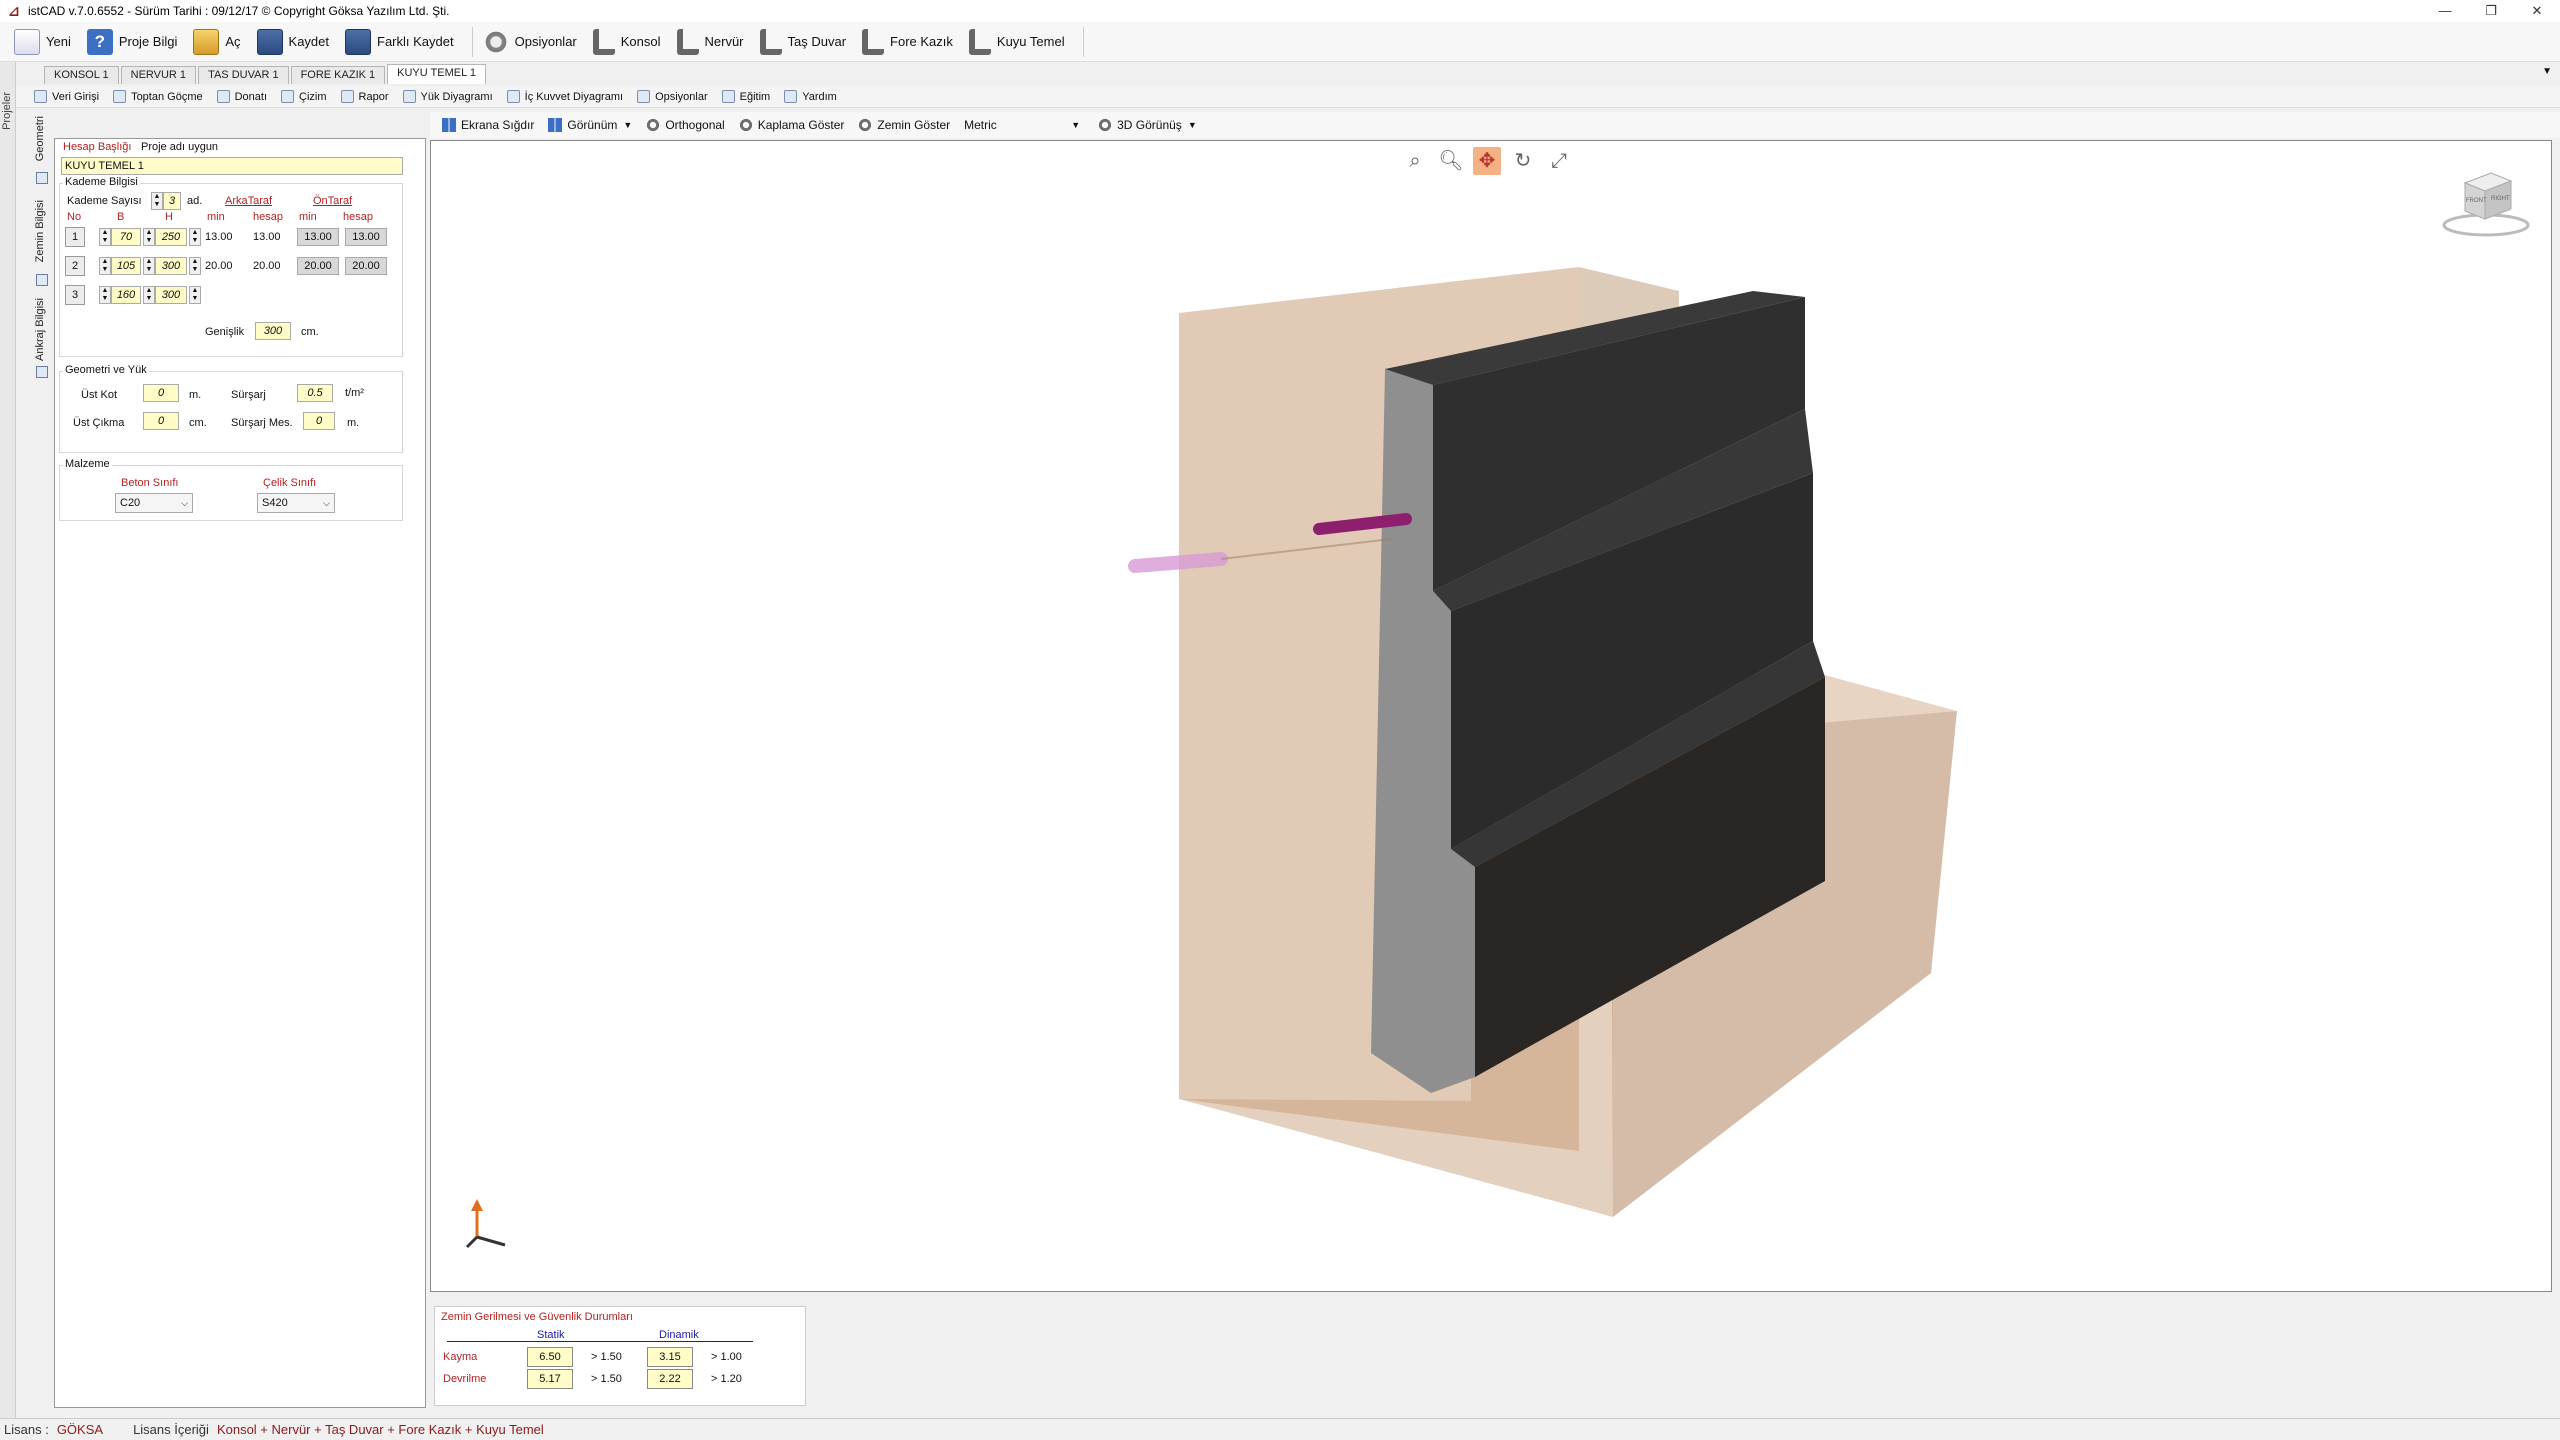 The height and width of the screenshot is (1440, 2560). What do you see at coordinates (401, 42) in the screenshot?
I see `save-as-button: Farklı Kaydet` at bounding box center [401, 42].